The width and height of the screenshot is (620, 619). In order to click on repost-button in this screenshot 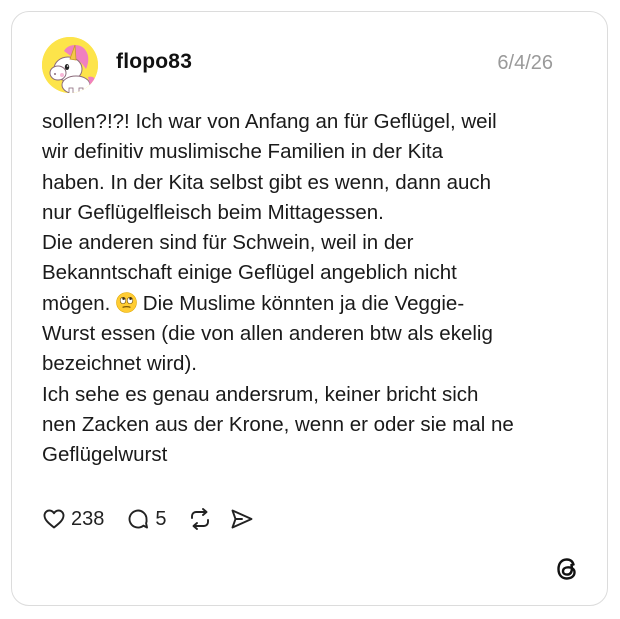, I will do `click(200, 519)`.